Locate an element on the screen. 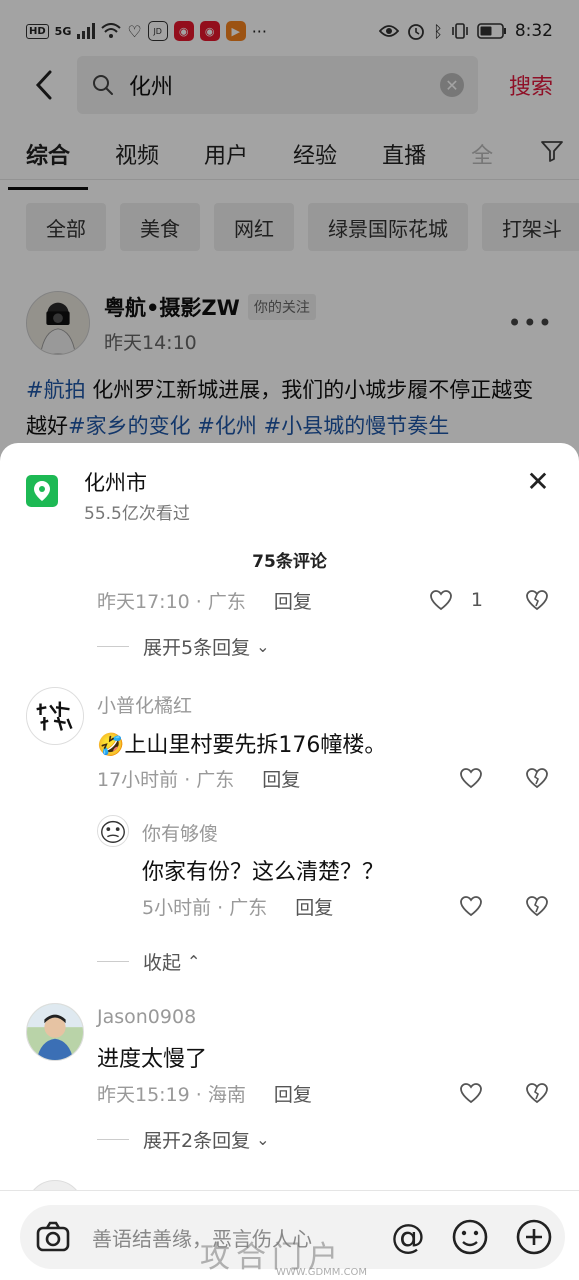 The height and width of the screenshot is (1280, 579). input-actions: @ is located at coordinates (472, 1237).